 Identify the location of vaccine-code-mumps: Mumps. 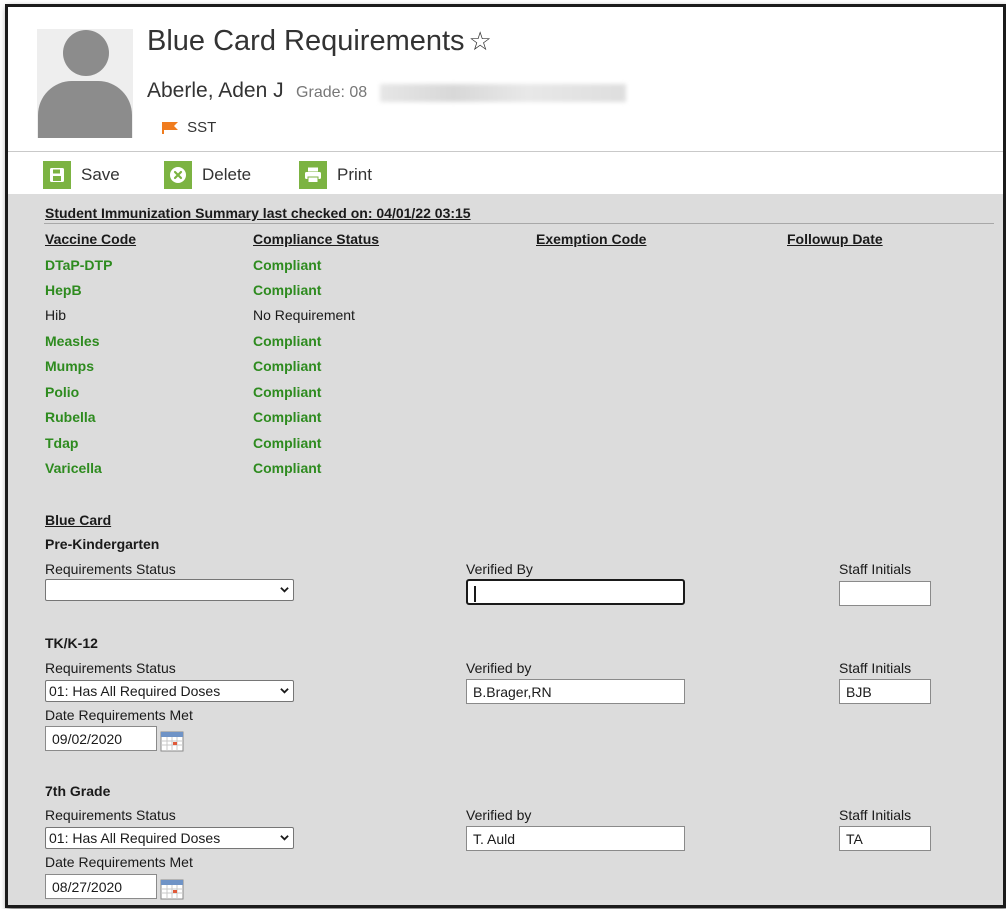
(69, 366).